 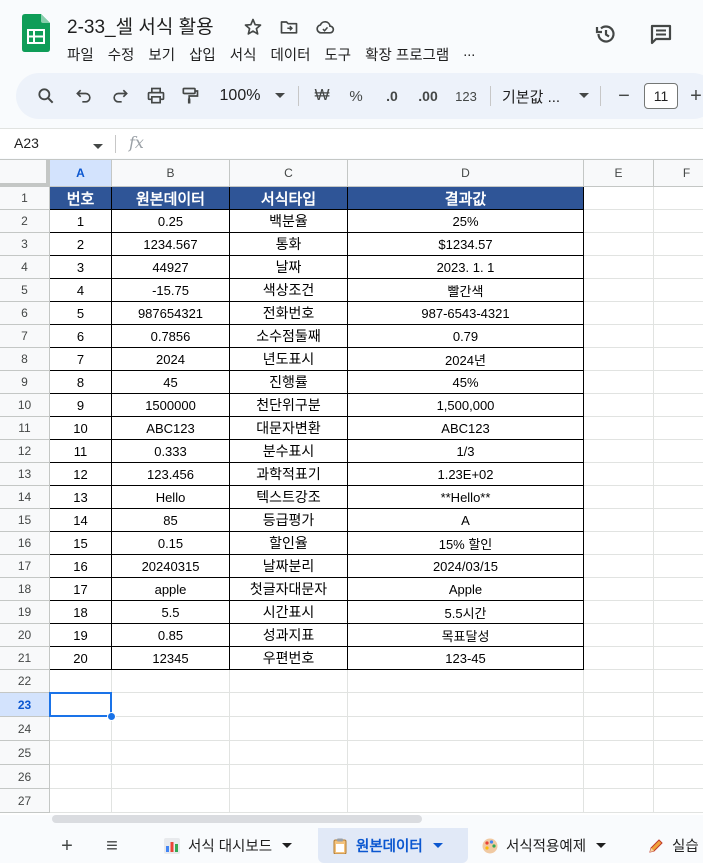 What do you see at coordinates (81, 198) in the screenshot?
I see `table-header-cell: 번호` at bounding box center [81, 198].